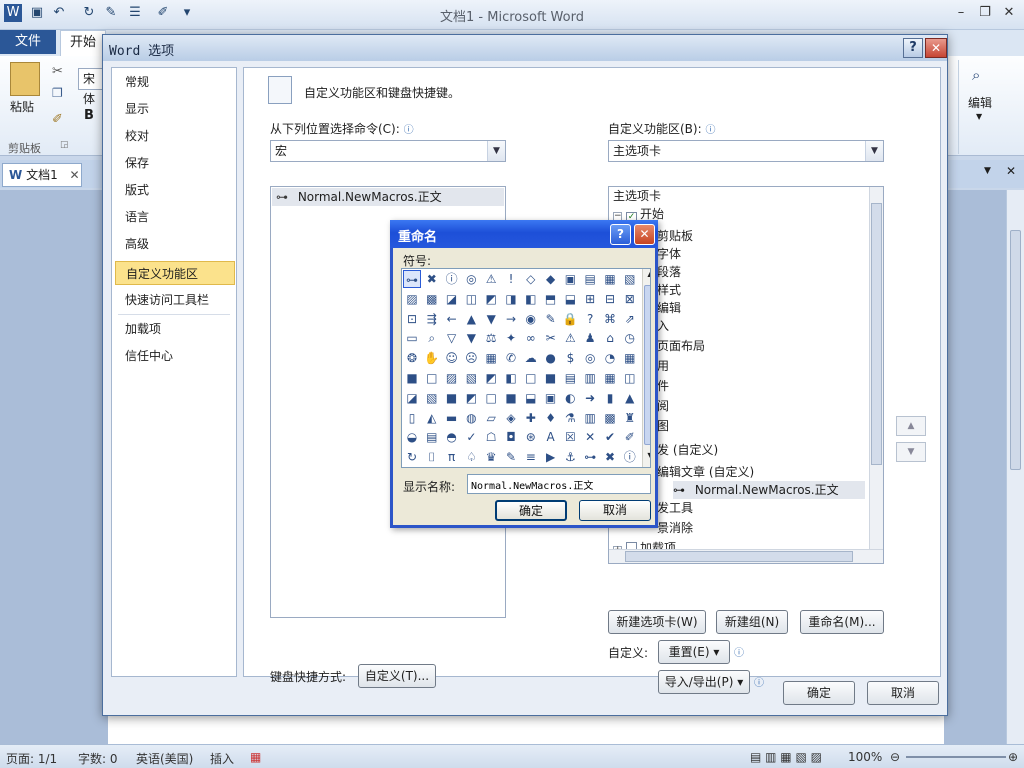  Describe the element at coordinates (511, 319) in the screenshot. I see `symbol-option-icon: →` at that location.